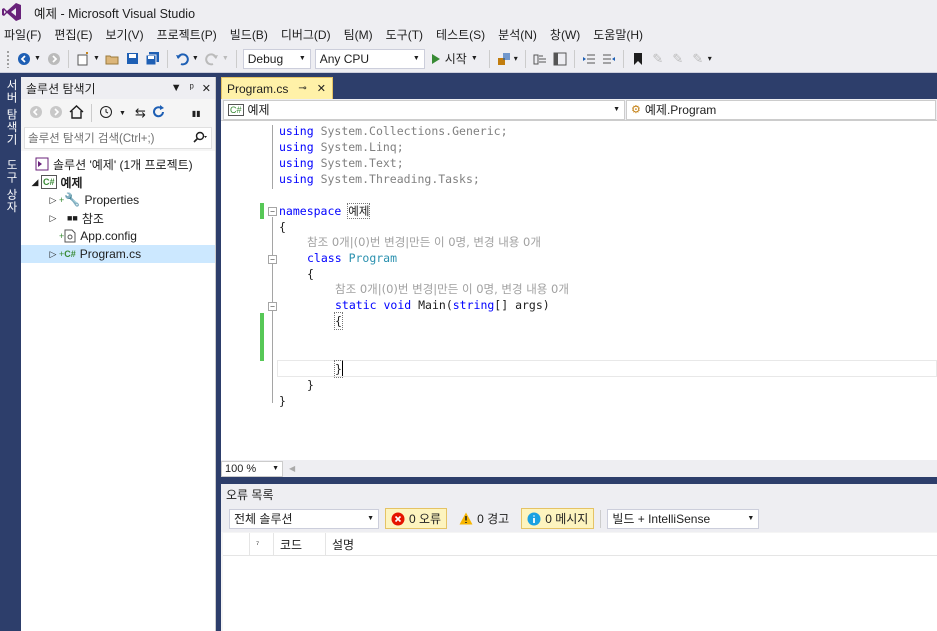 This screenshot has width=937, height=631. What do you see at coordinates (361, 34) in the screenshot?
I see `menu-team: 팀(M)` at bounding box center [361, 34].